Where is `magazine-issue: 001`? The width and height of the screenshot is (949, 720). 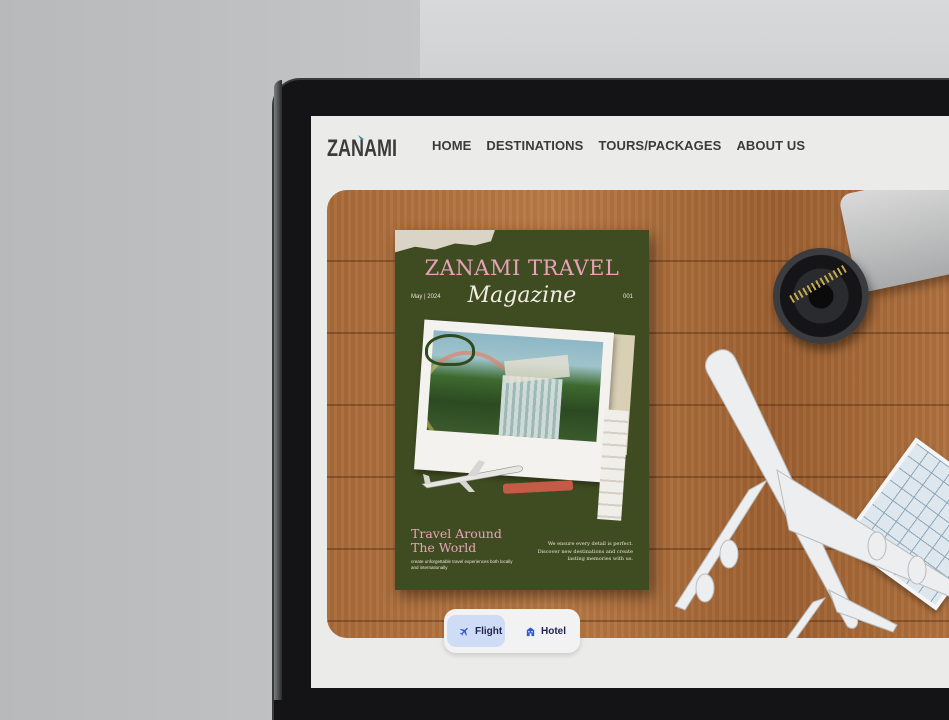
magazine-issue: 001 is located at coordinates (627, 297).